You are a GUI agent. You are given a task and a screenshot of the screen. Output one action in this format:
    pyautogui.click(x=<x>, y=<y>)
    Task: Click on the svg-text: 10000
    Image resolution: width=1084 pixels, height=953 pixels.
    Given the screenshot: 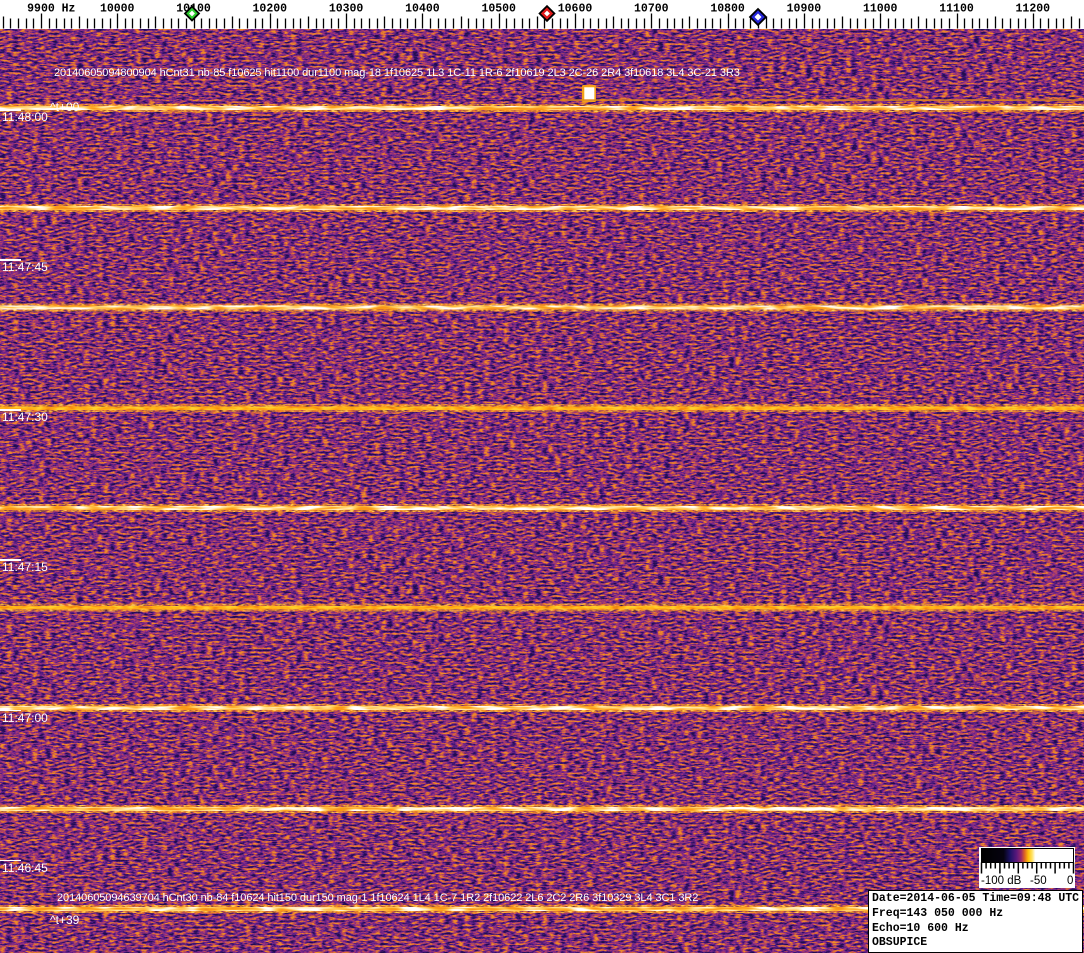 What is the action you would take?
    pyautogui.click(x=117, y=9)
    